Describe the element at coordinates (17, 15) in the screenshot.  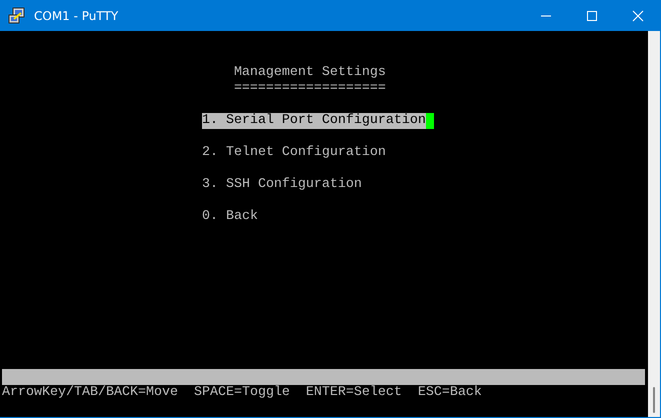
I see `computer-terminal-icon` at that location.